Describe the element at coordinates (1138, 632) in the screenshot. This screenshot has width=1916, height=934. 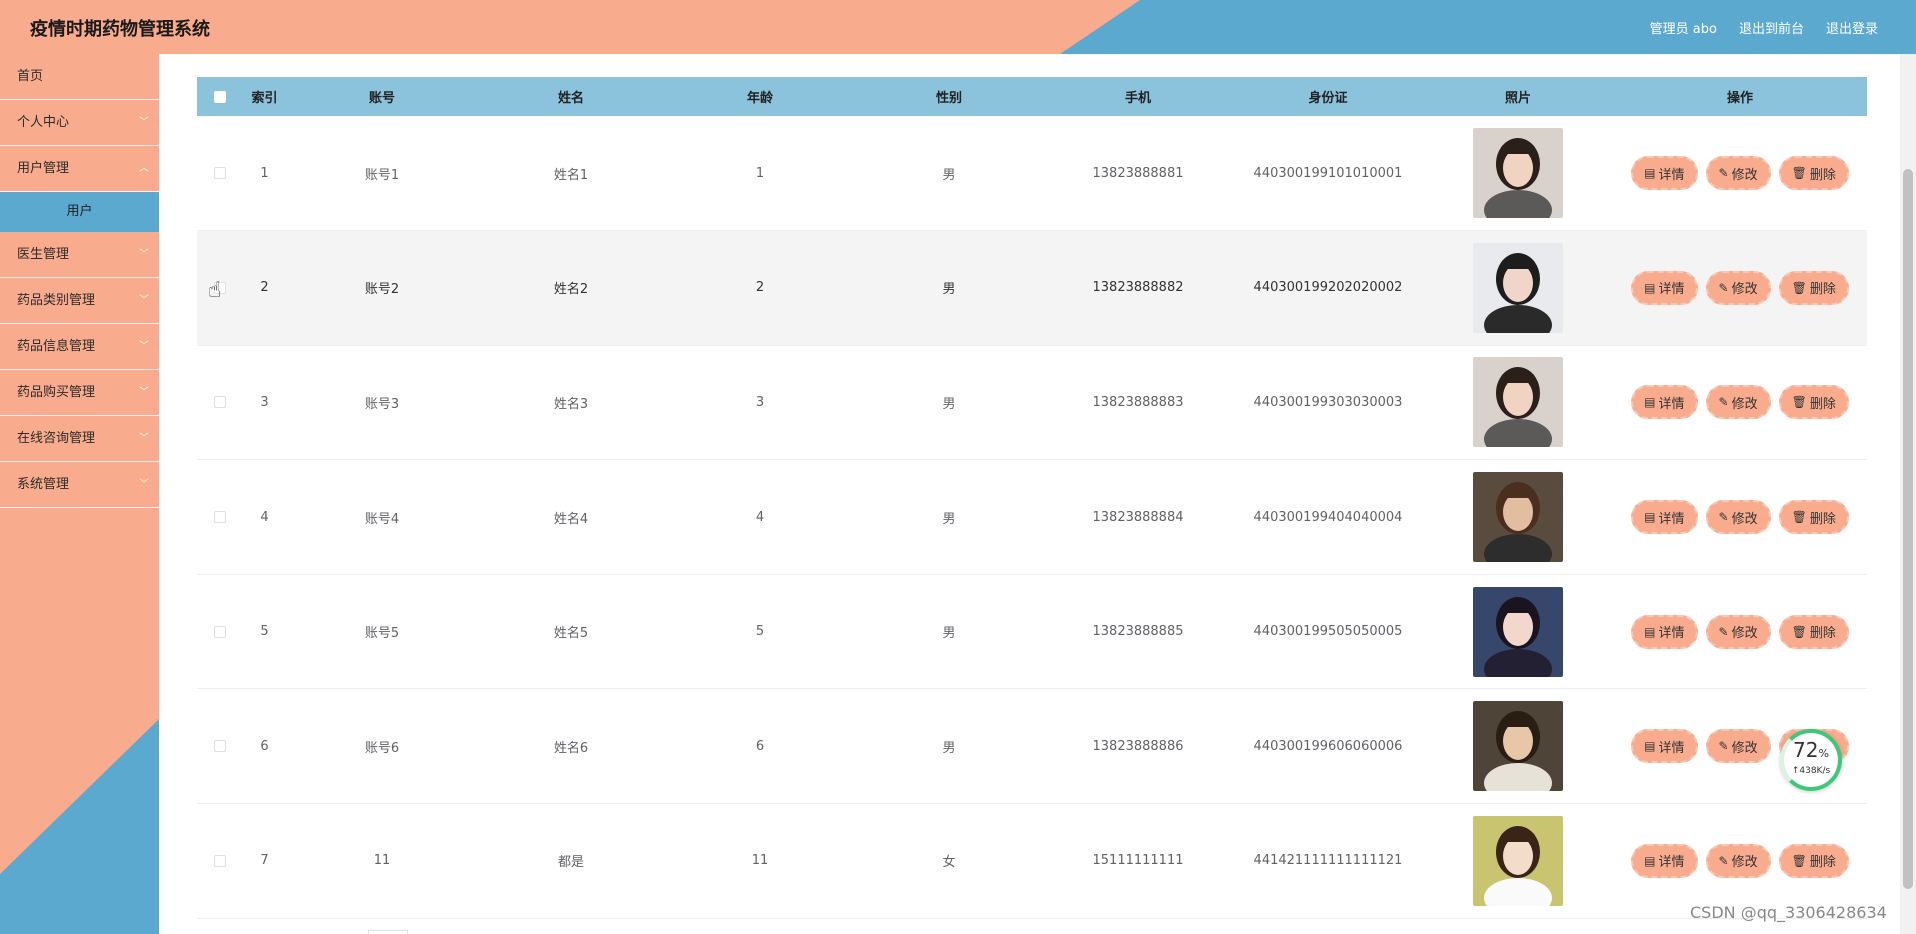
I see `cell-phone: 13823888885` at that location.